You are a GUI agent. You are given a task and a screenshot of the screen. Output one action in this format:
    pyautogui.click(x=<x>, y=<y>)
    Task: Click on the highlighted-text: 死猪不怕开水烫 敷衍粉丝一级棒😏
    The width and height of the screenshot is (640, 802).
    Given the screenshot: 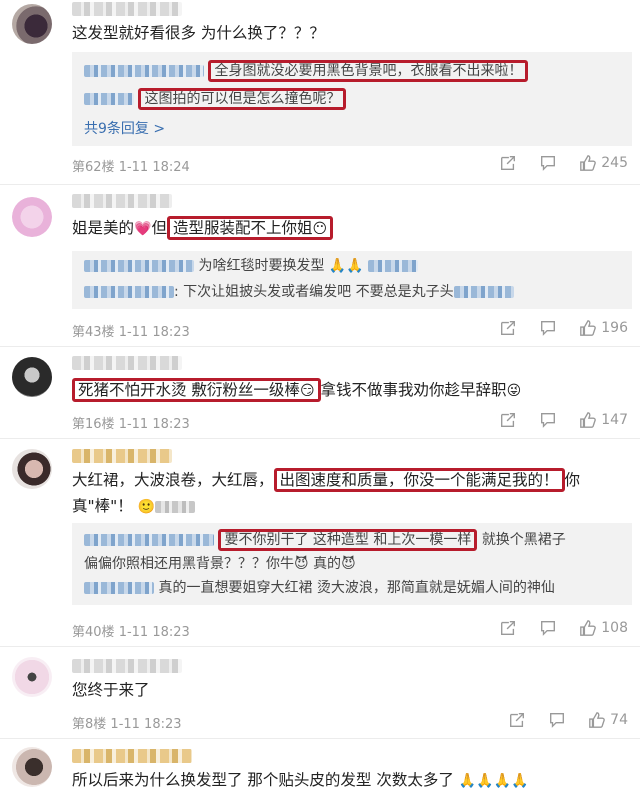 What is the action you would take?
    pyautogui.click(x=196, y=390)
    